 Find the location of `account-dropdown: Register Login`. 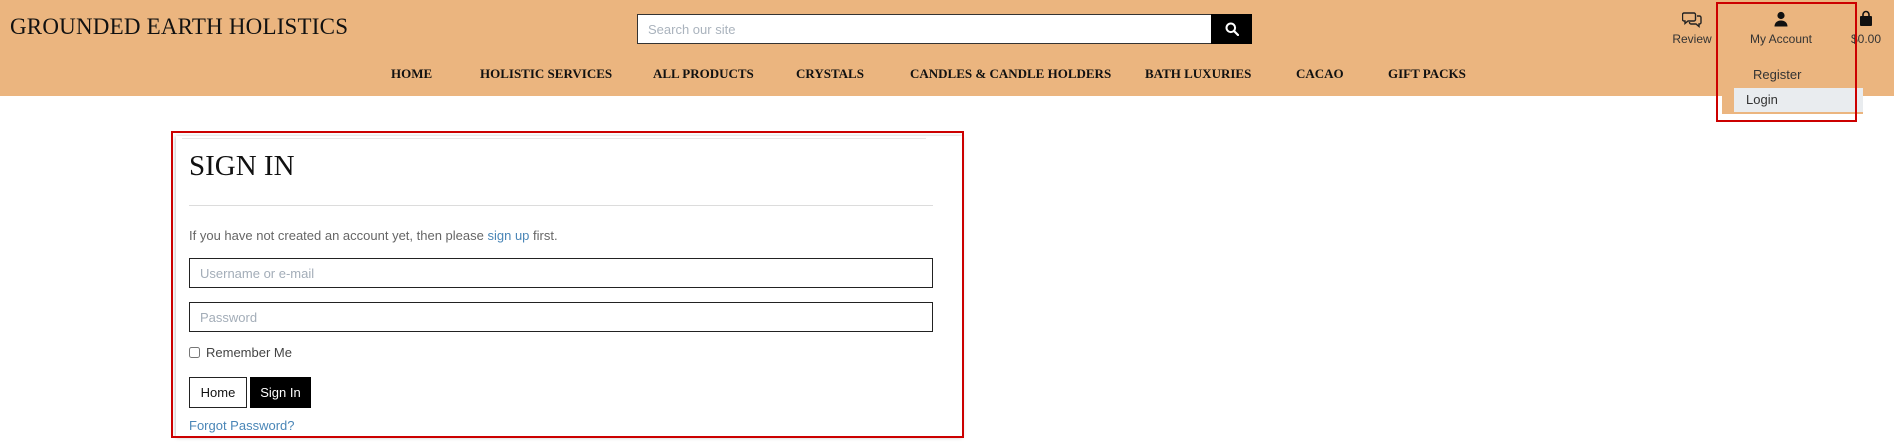

account-dropdown: Register Login is located at coordinates (1792, 85).